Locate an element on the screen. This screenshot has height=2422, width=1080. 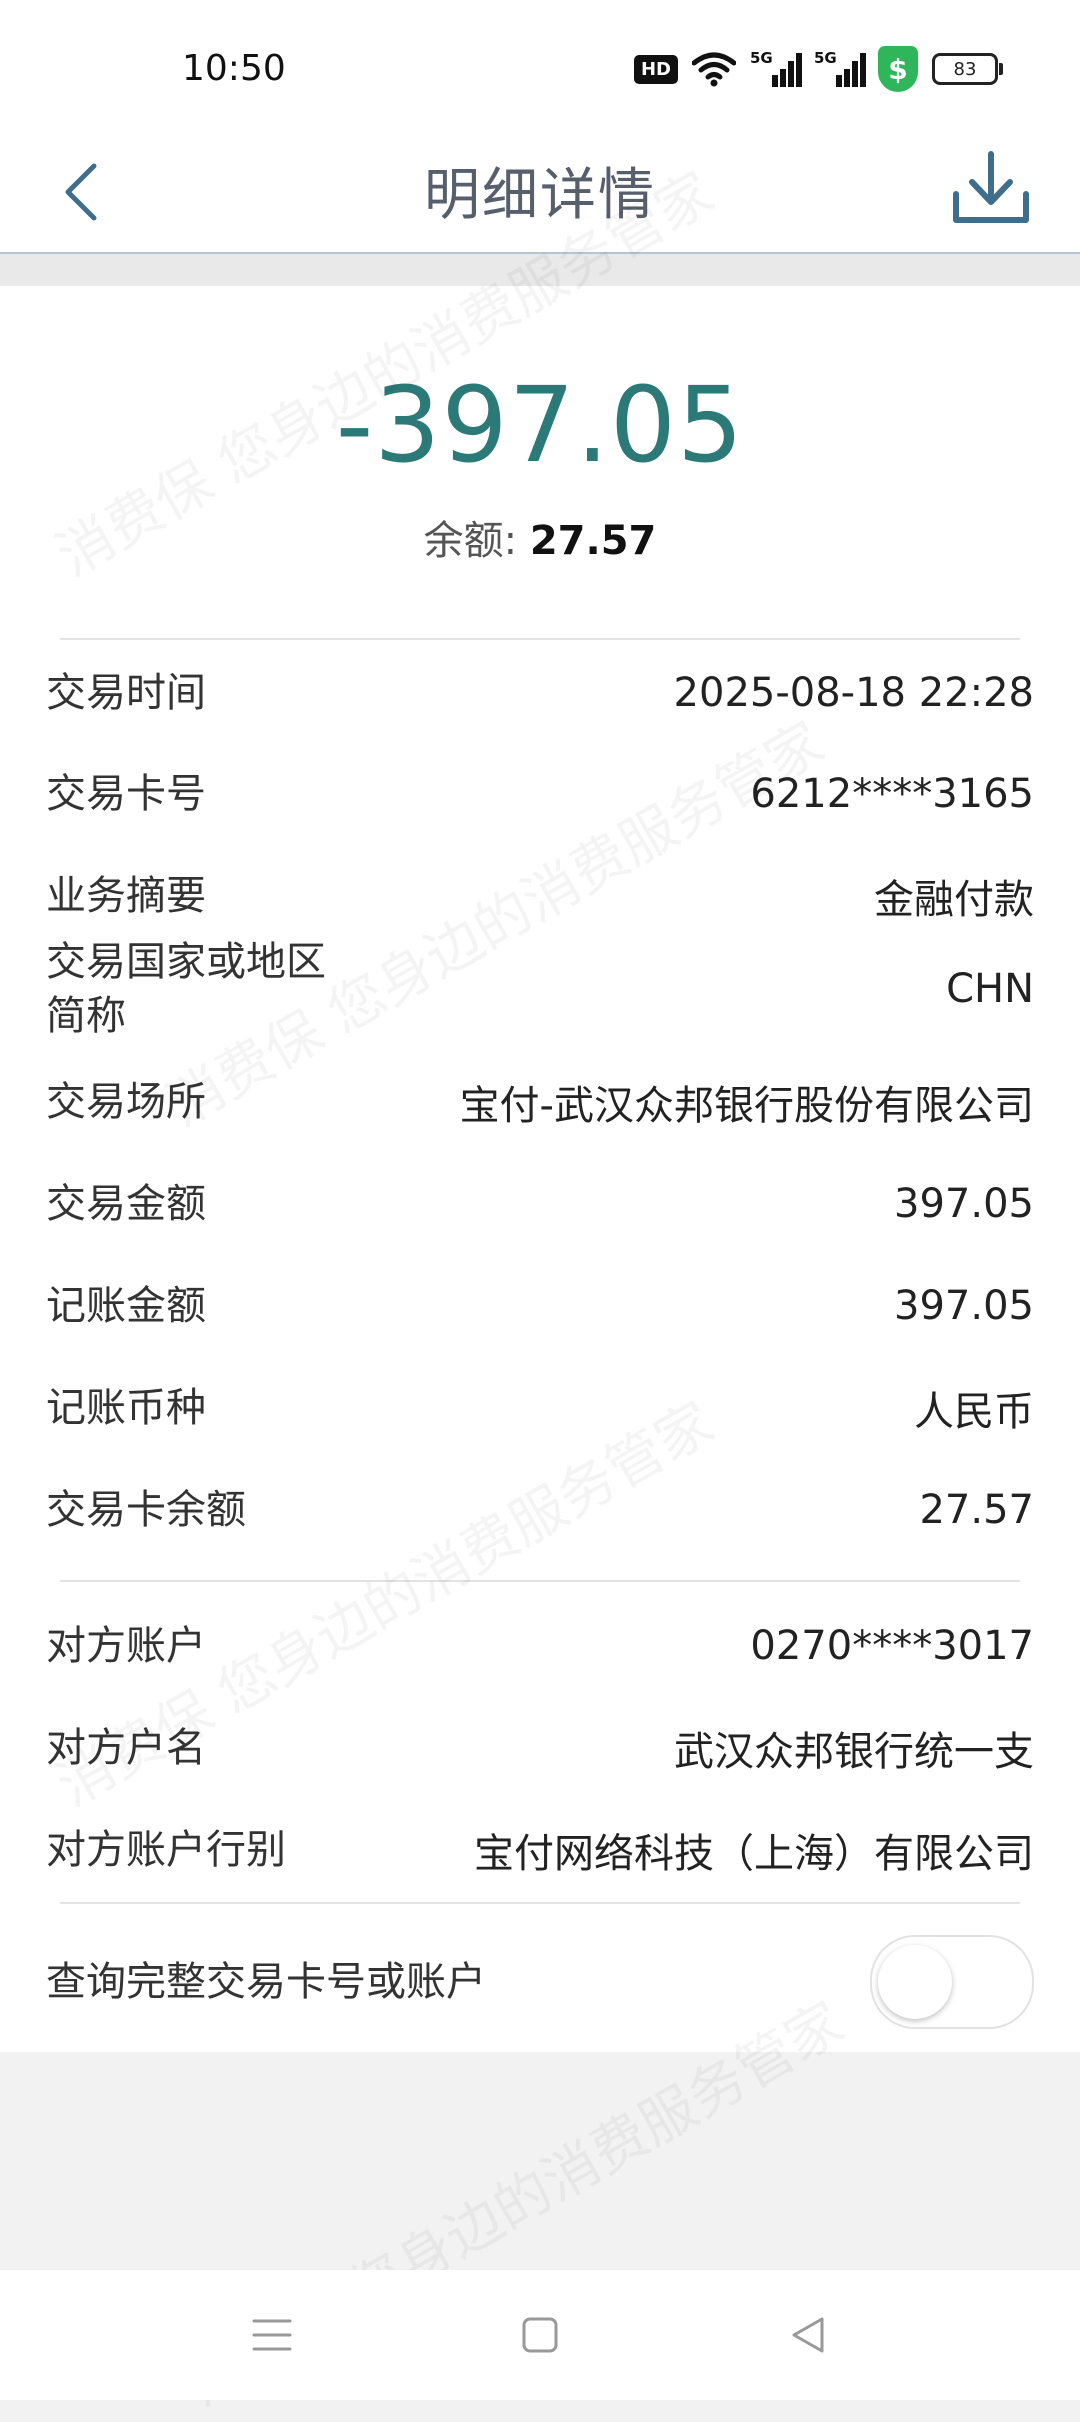
cellular-signal-1-icon: 5G is located at coordinates (776, 68).